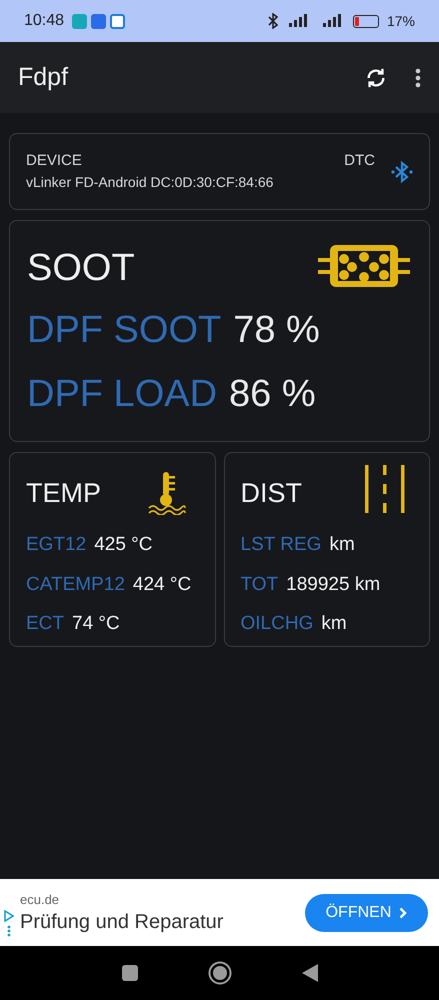 The height and width of the screenshot is (1000, 439). What do you see at coordinates (166, 493) in the screenshot?
I see `coolant-temperature-icon` at bounding box center [166, 493].